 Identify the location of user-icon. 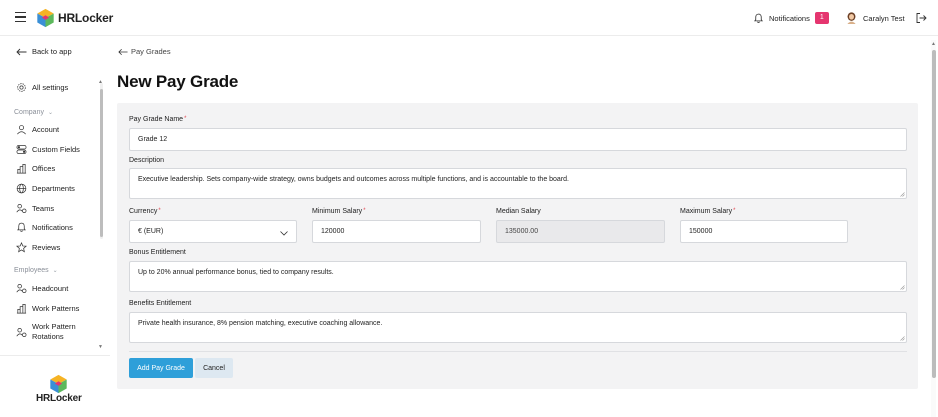
(21, 130).